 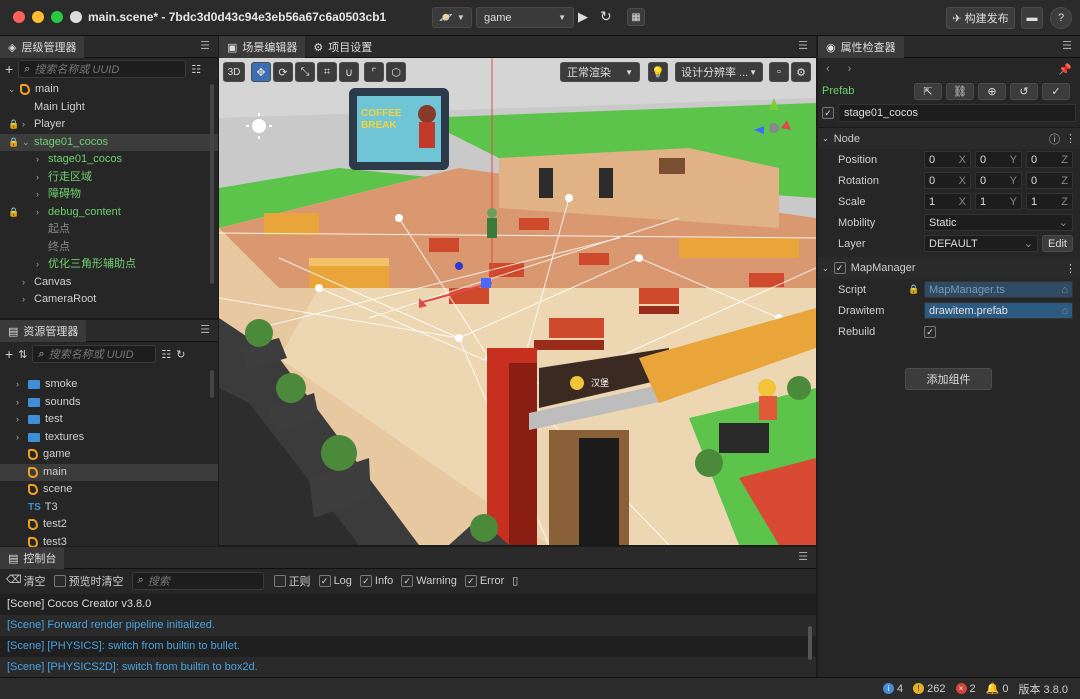 I want to click on tree-item: 🔒 › Player, so click(x=109, y=125).